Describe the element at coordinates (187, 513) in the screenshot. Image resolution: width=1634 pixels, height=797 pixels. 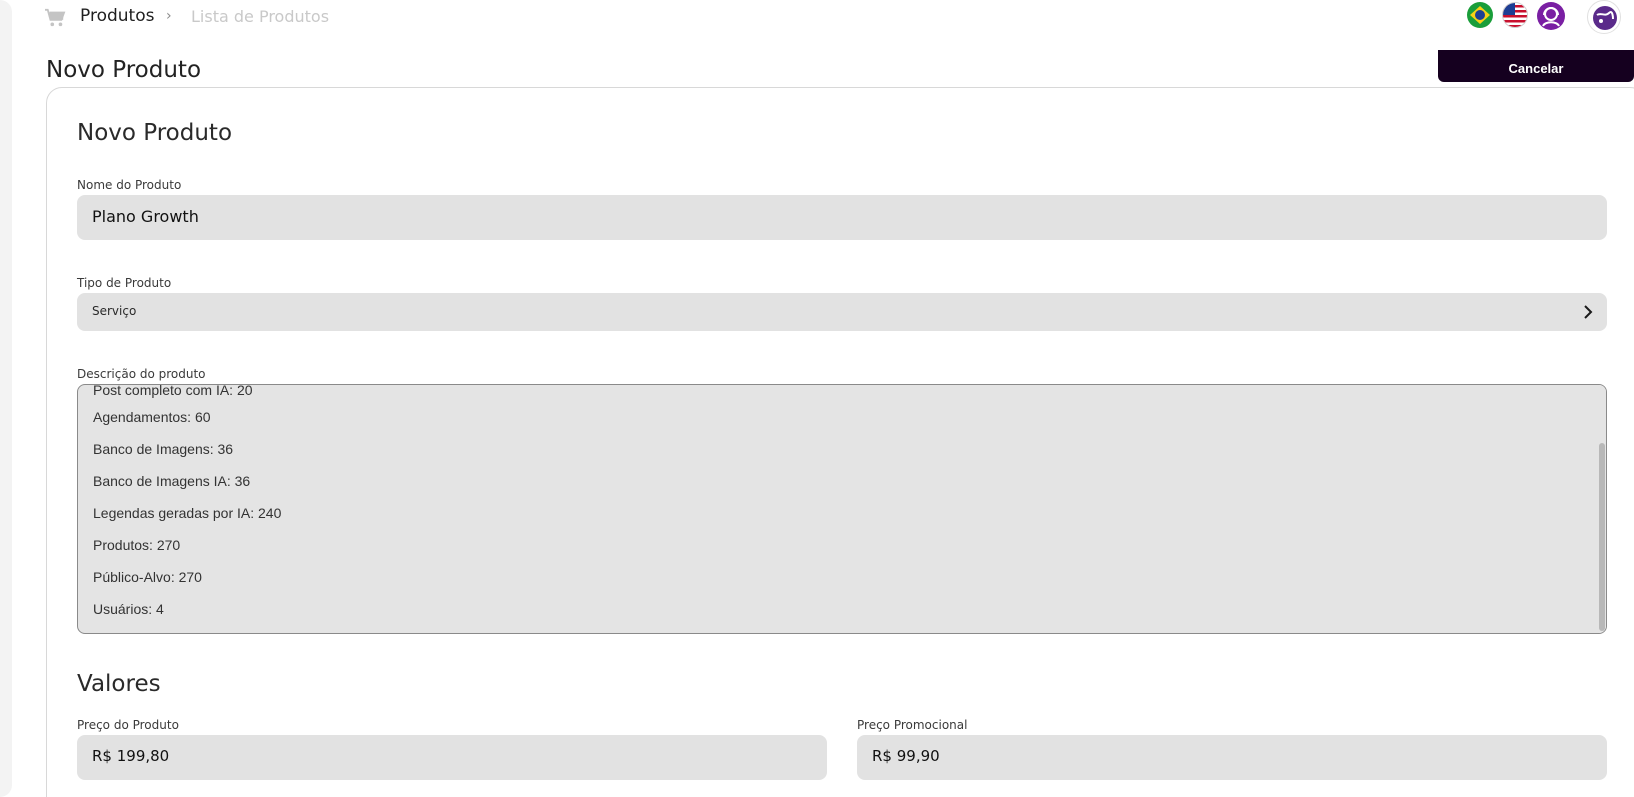
I see `description-line: Legendas geradas por IA: 240` at that location.